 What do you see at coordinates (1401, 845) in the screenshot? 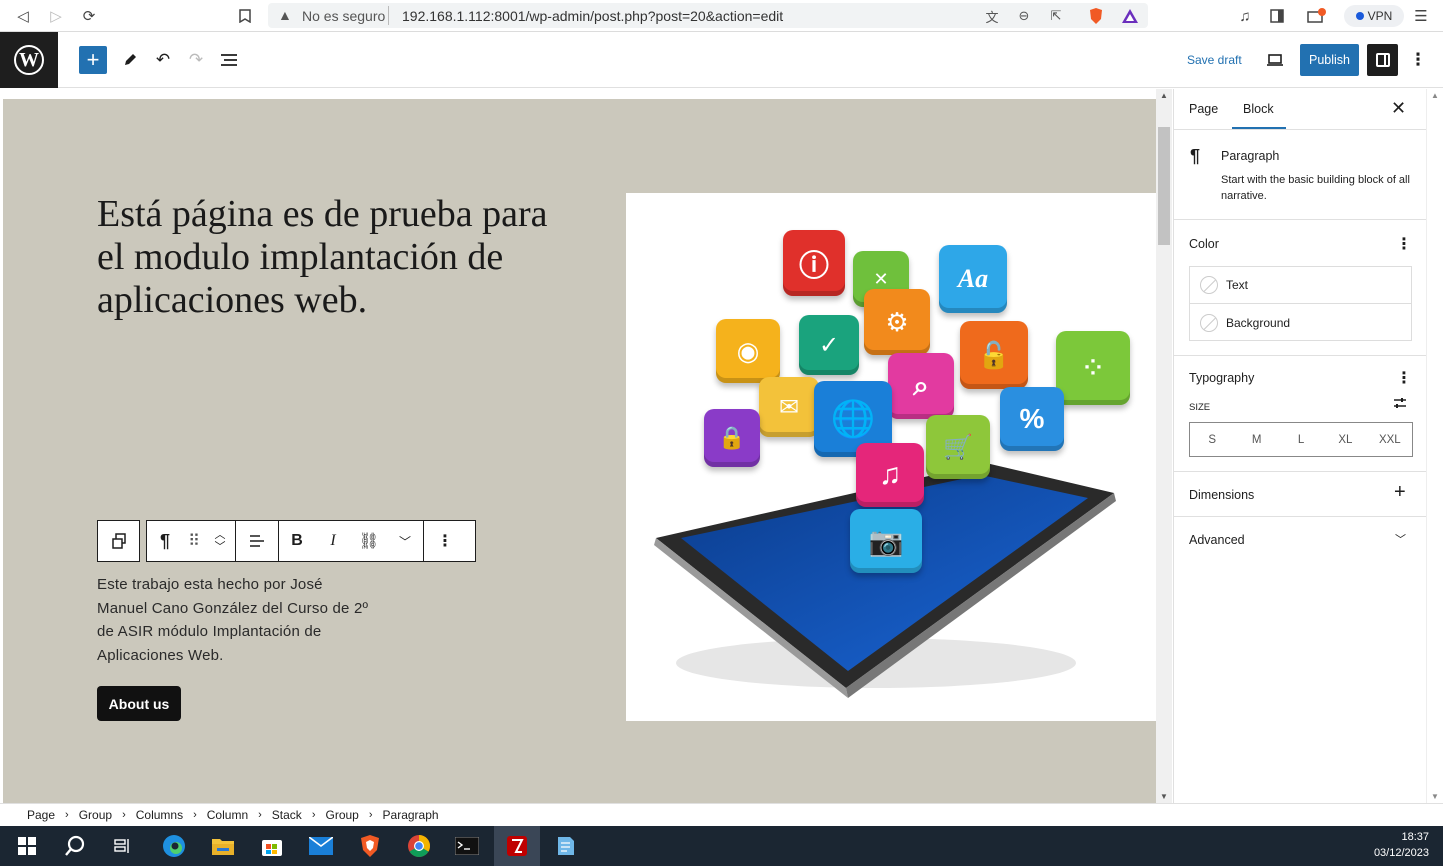
I see `system-clock: 18:37 03/12/2023` at bounding box center [1401, 845].